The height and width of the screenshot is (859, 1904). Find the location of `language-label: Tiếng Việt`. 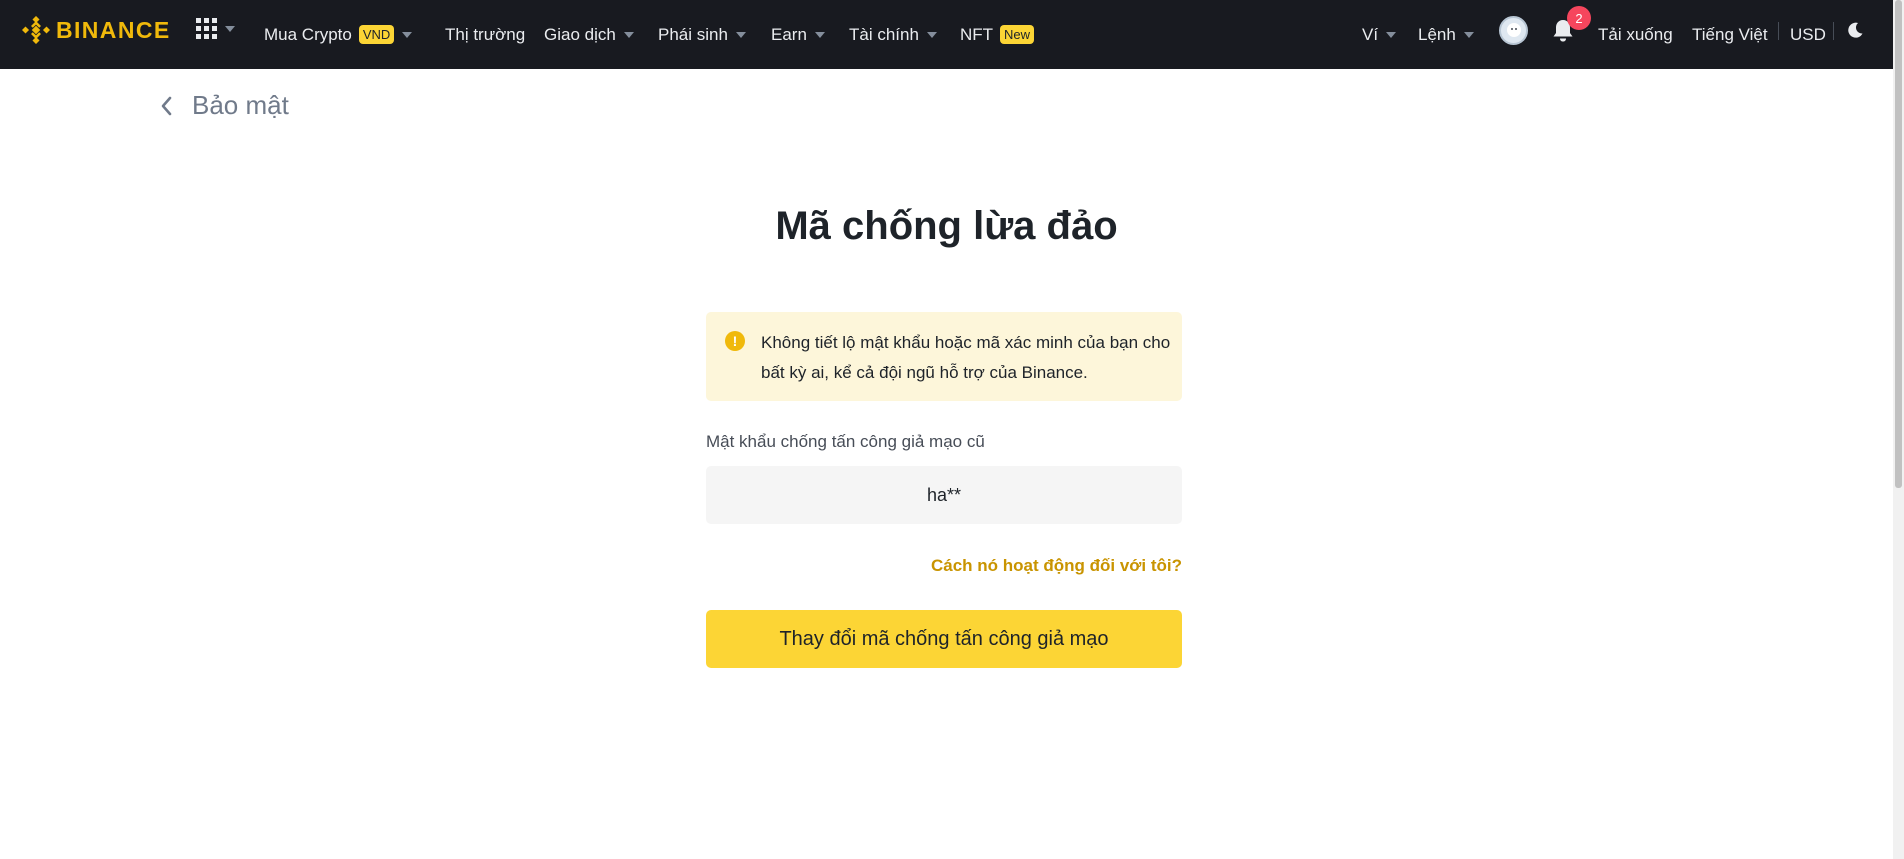

language-label: Tiếng Việt is located at coordinates (1730, 34).